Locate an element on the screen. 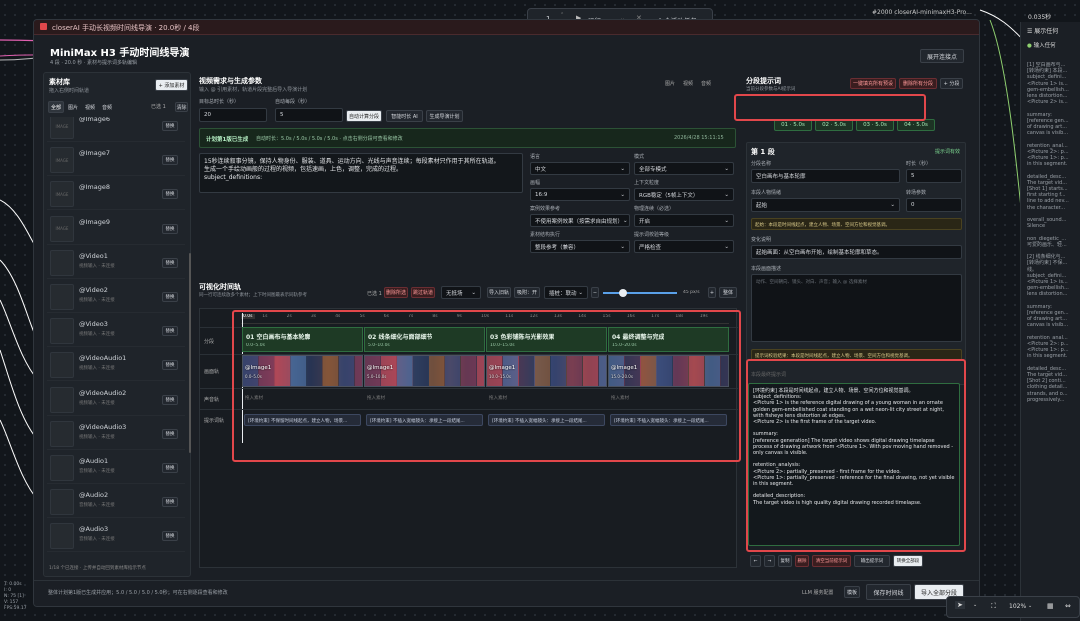 The width and height of the screenshot is (1080, 621). chevron-down-icon: ⌄ is located at coordinates (622, 168).